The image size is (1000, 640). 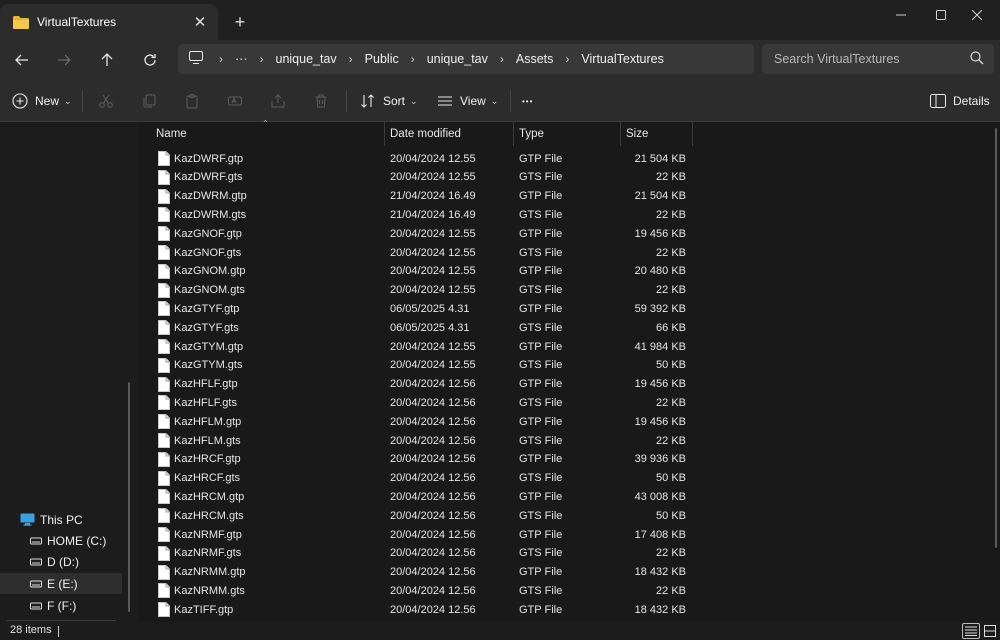 I want to click on rename-button, so click(x=235, y=101).